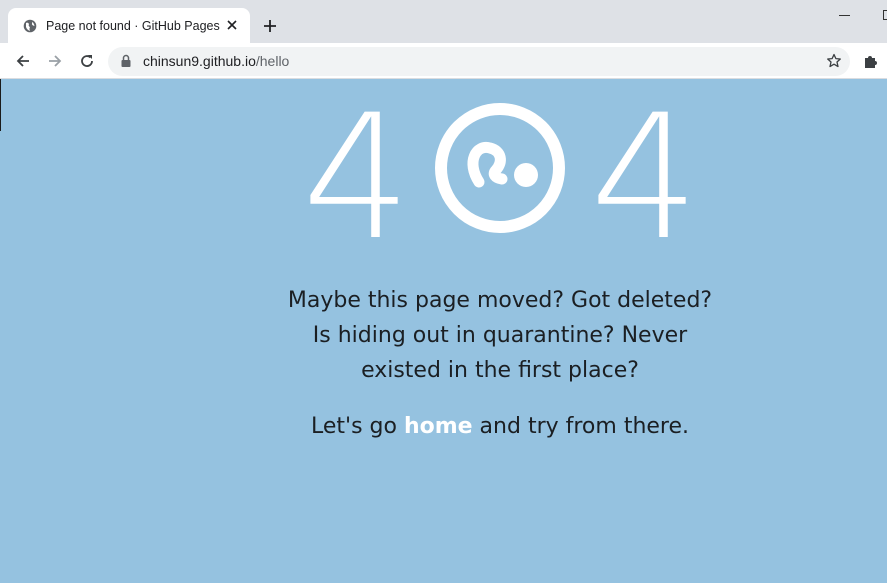  I want to click on new-tab-button, so click(270, 26).